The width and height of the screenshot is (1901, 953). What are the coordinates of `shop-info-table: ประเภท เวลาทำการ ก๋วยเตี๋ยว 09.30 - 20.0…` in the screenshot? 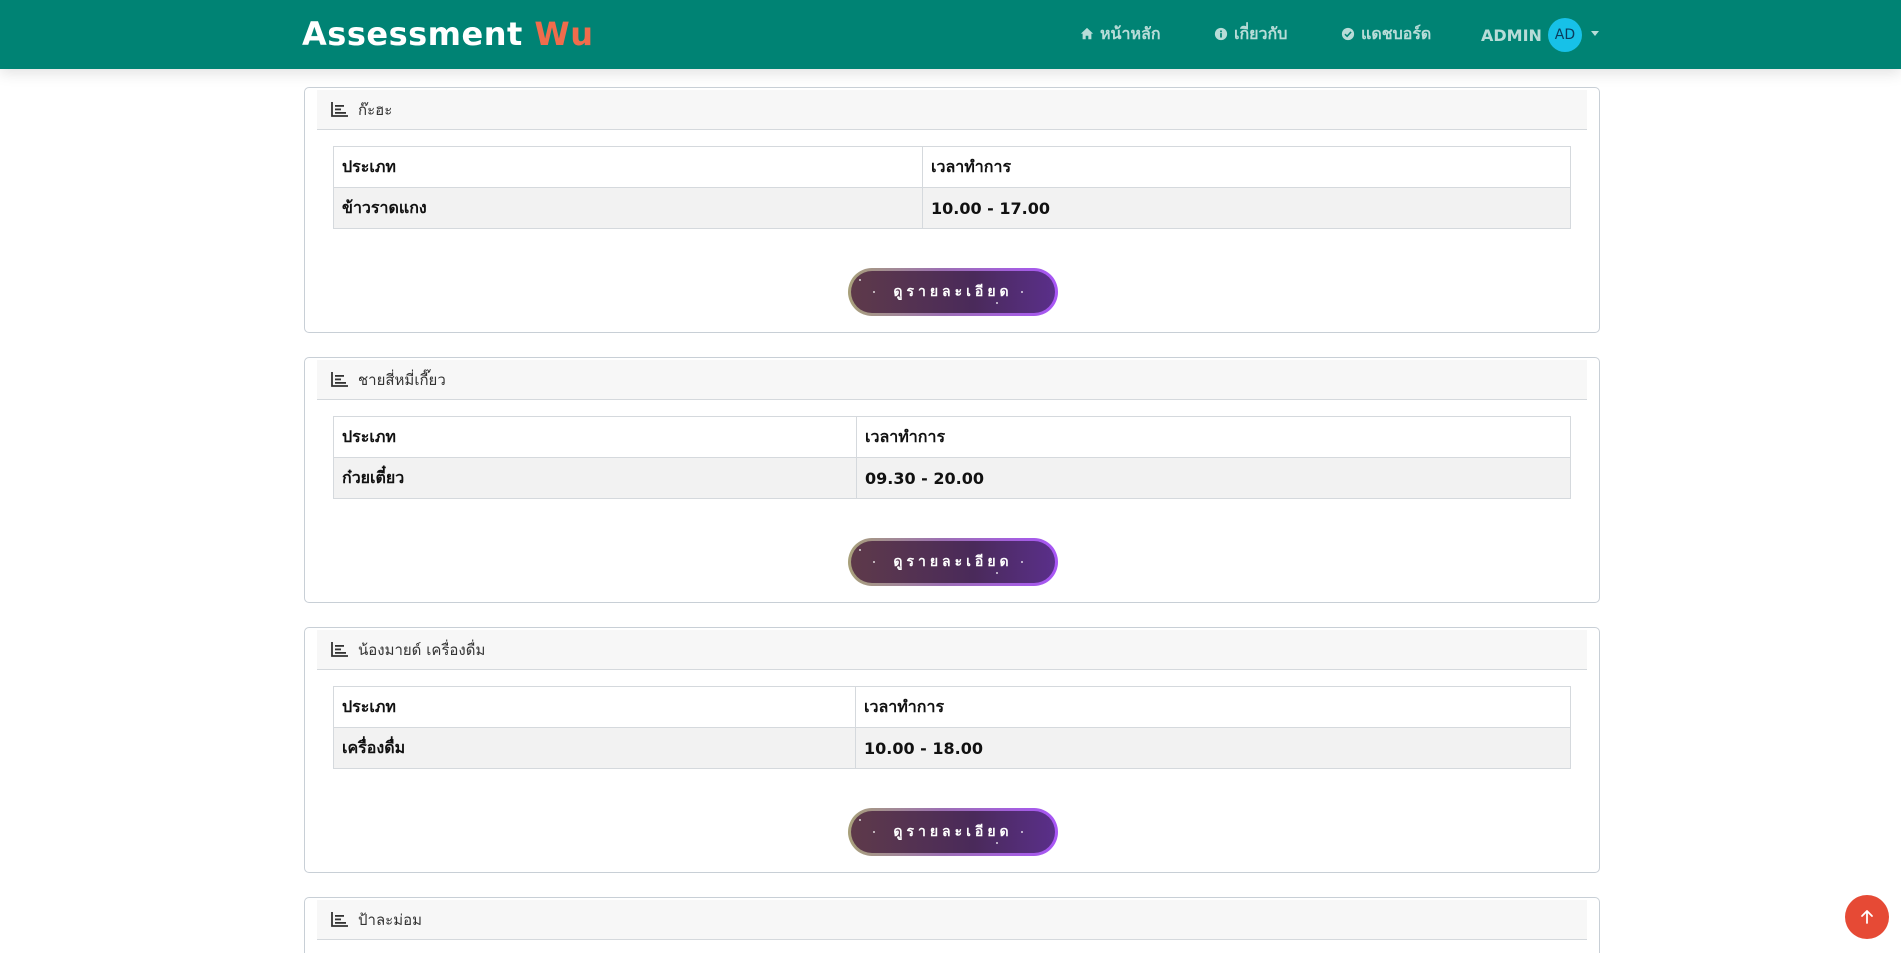 It's located at (952, 457).